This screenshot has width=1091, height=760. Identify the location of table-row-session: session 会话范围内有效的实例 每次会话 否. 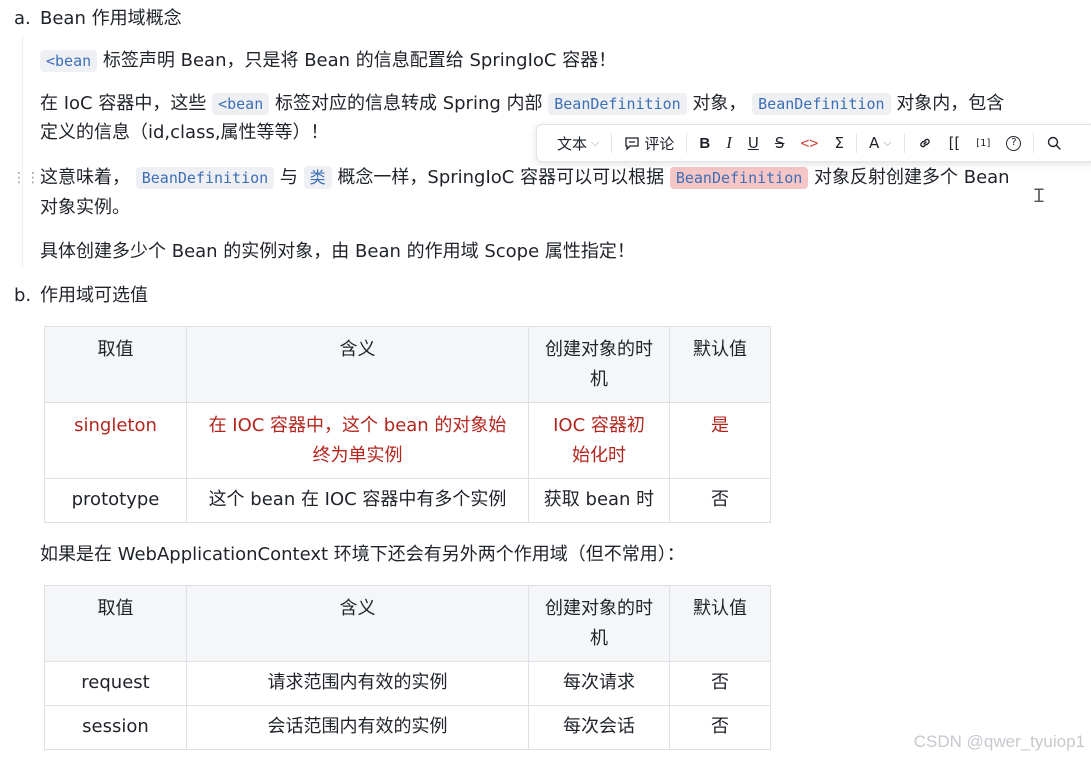
(407, 727).